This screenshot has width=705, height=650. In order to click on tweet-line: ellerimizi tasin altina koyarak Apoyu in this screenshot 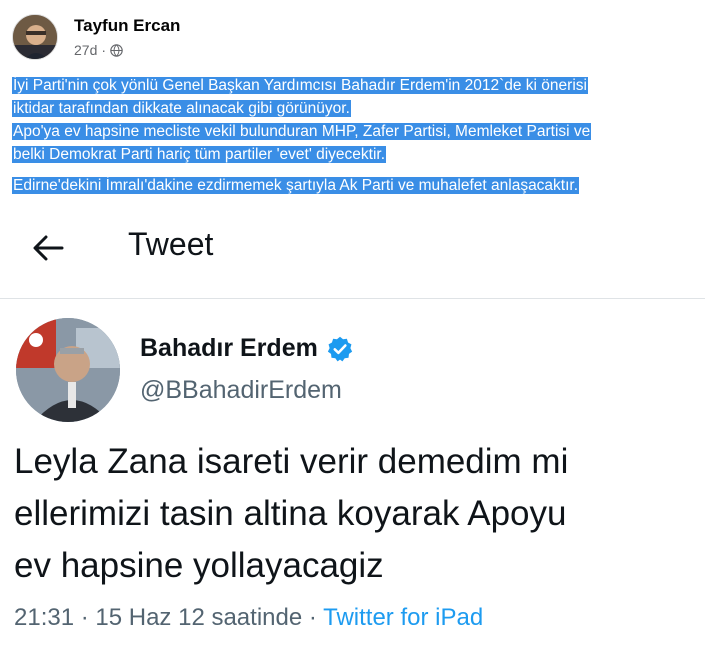, I will do `click(290, 513)`.